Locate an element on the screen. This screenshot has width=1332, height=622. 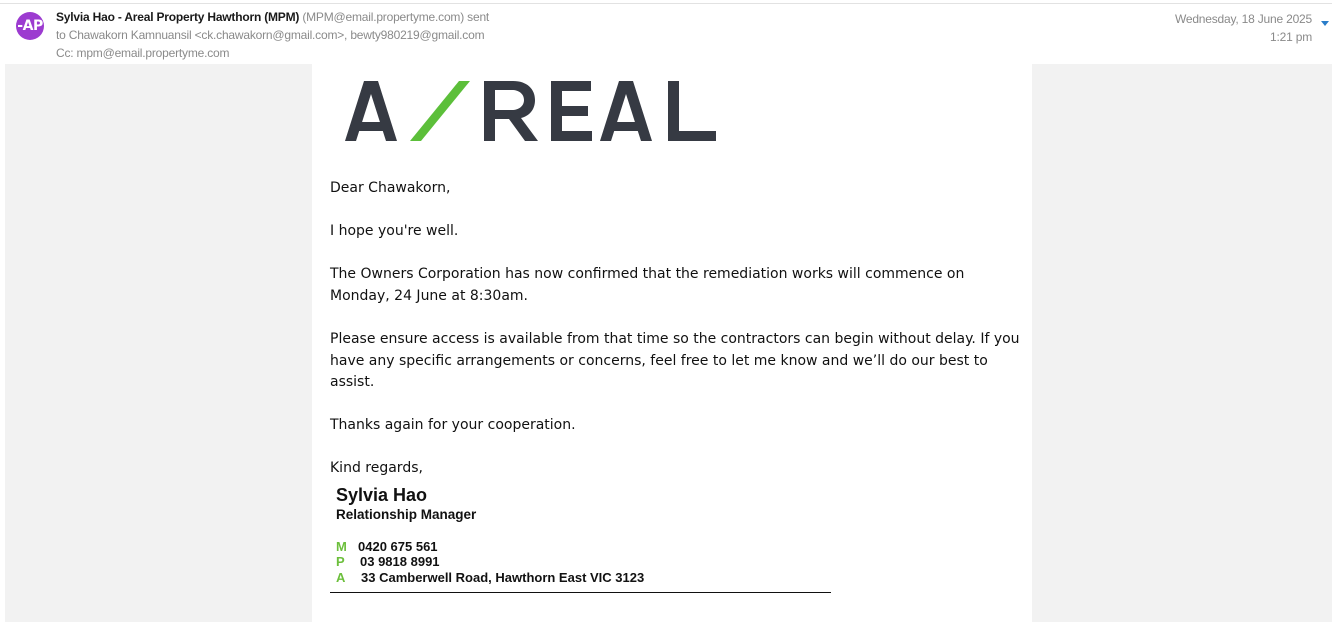
address-key-label: A is located at coordinates (341, 577).